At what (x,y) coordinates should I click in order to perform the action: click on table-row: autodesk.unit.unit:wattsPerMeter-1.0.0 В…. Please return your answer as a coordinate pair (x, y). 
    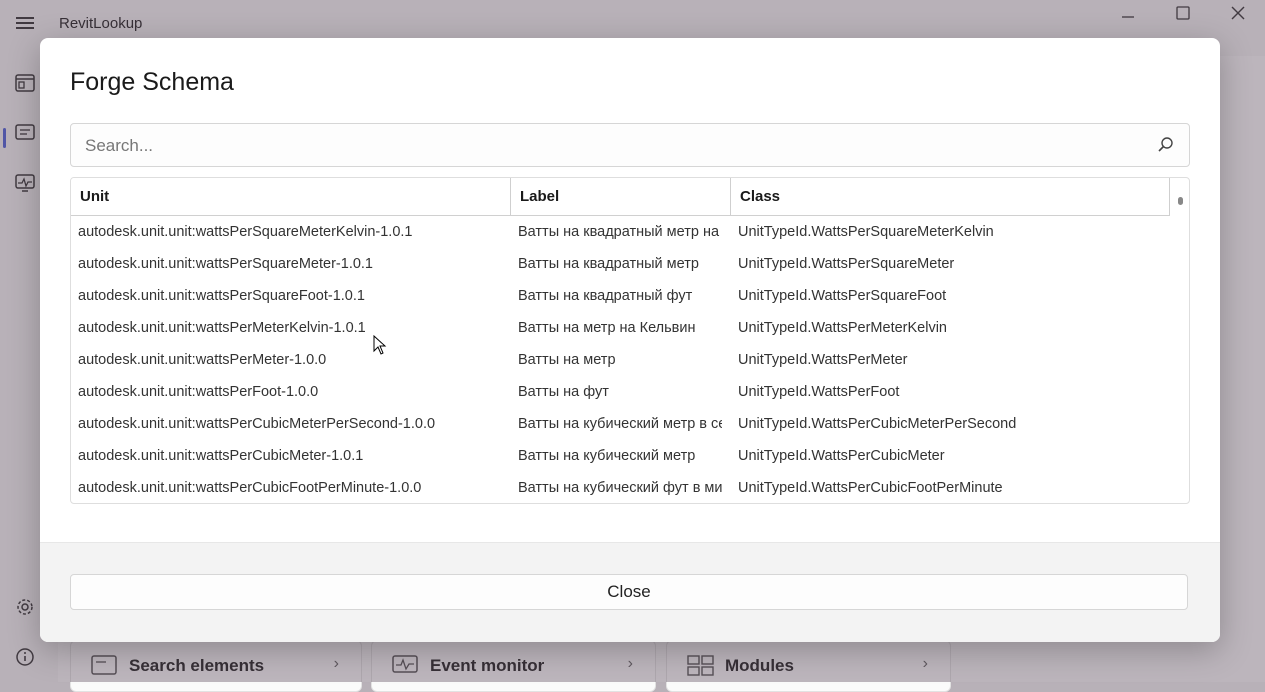
    Looking at the image, I should click on (620, 360).